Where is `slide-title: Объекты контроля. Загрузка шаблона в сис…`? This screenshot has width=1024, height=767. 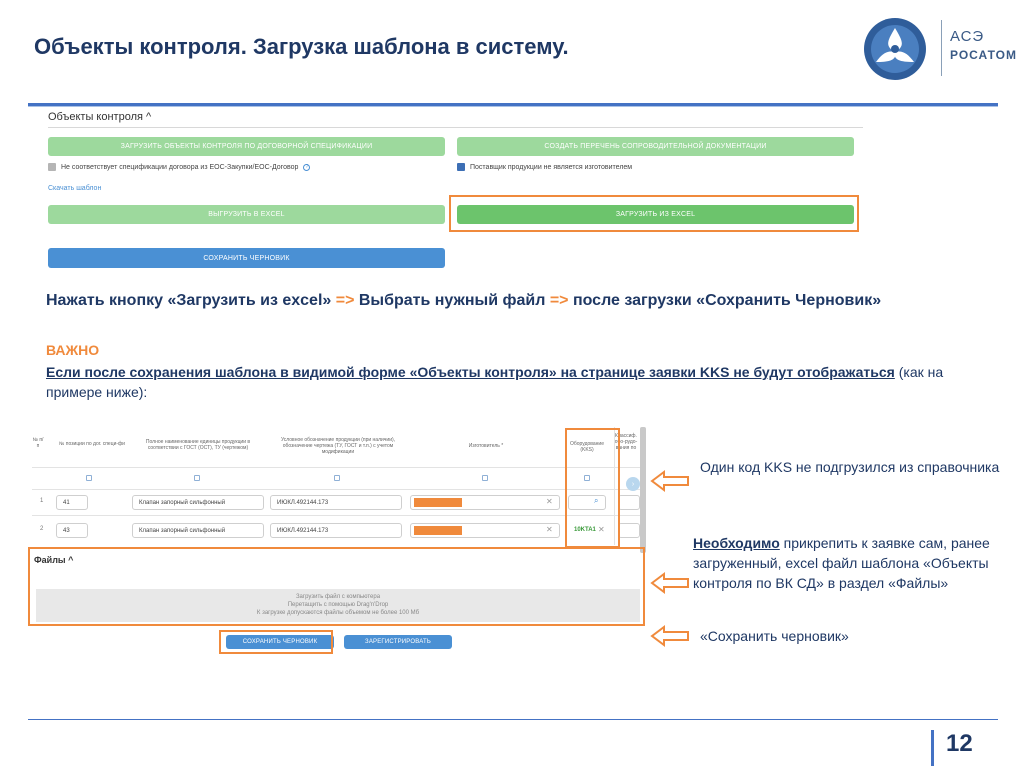 slide-title: Объекты контроля. Загрузка шаблона в сис… is located at coordinates (301, 46).